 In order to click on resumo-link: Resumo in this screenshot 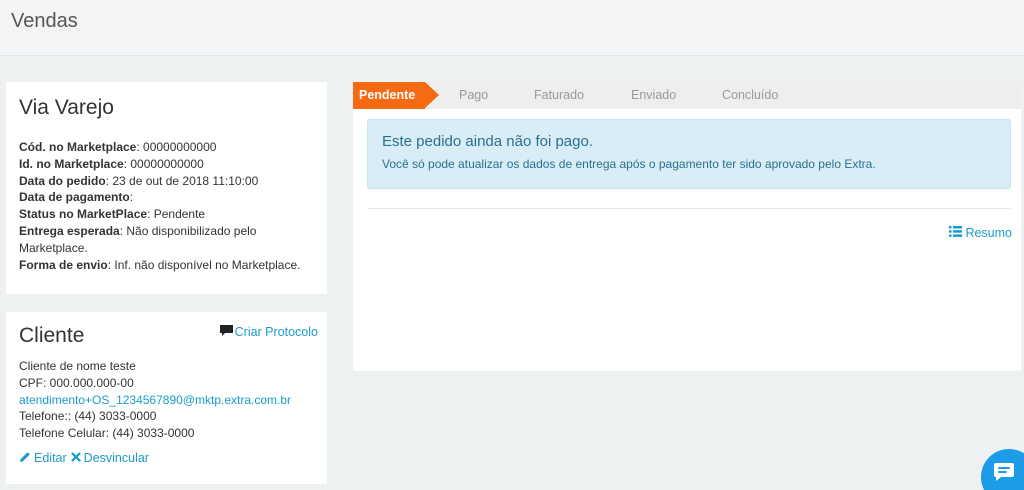, I will do `click(980, 233)`.